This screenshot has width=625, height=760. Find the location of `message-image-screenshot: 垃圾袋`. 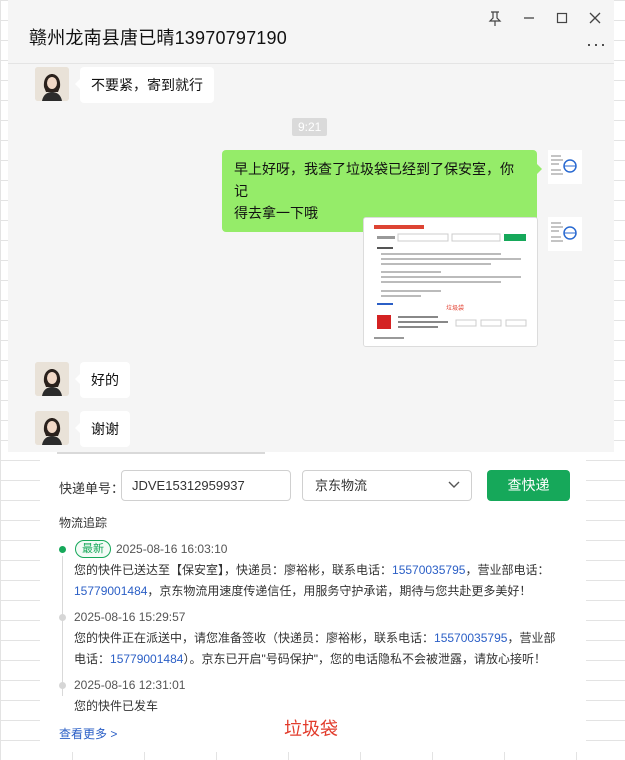

message-image-screenshot: 垃圾袋 is located at coordinates (450, 282).